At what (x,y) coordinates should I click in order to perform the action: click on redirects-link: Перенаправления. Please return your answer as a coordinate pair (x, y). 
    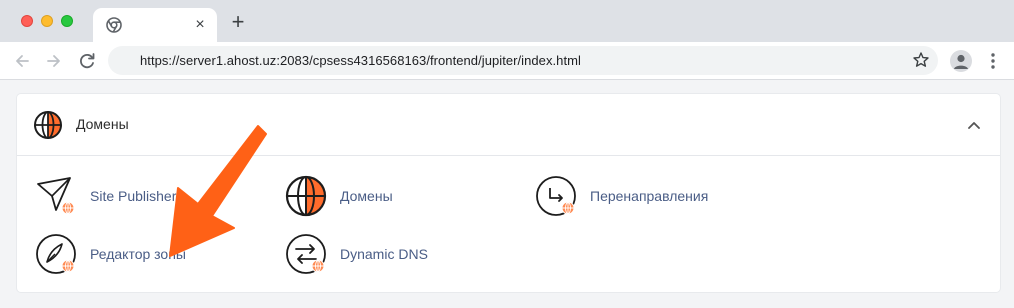
    Looking at the image, I should click on (649, 196).